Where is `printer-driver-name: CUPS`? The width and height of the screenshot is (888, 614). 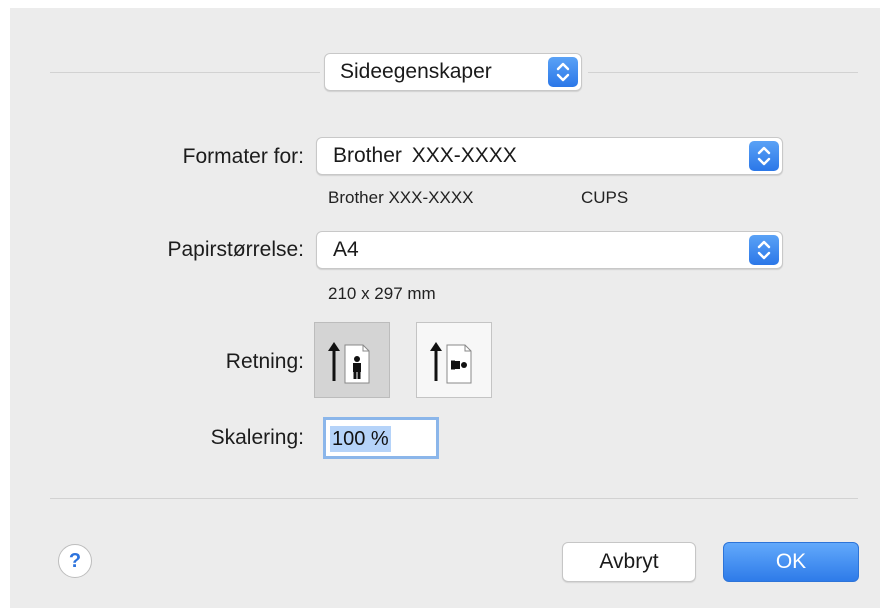 printer-driver-name: CUPS is located at coordinates (605, 197).